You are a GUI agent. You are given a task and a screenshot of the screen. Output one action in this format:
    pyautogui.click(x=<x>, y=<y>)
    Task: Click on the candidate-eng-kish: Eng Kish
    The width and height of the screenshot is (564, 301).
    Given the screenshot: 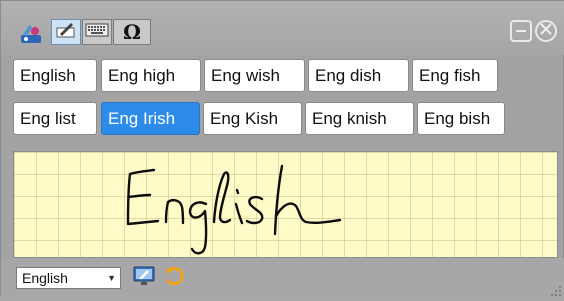 What is the action you would take?
    pyautogui.click(x=252, y=118)
    